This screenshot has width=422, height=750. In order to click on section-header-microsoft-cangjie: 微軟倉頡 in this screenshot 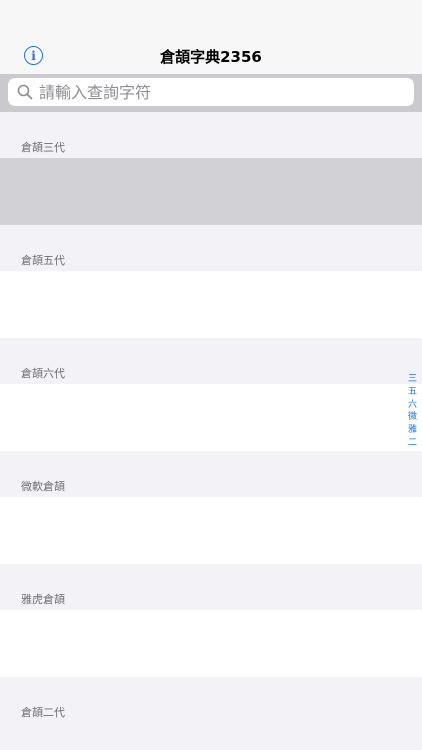, I will do `click(211, 474)`.